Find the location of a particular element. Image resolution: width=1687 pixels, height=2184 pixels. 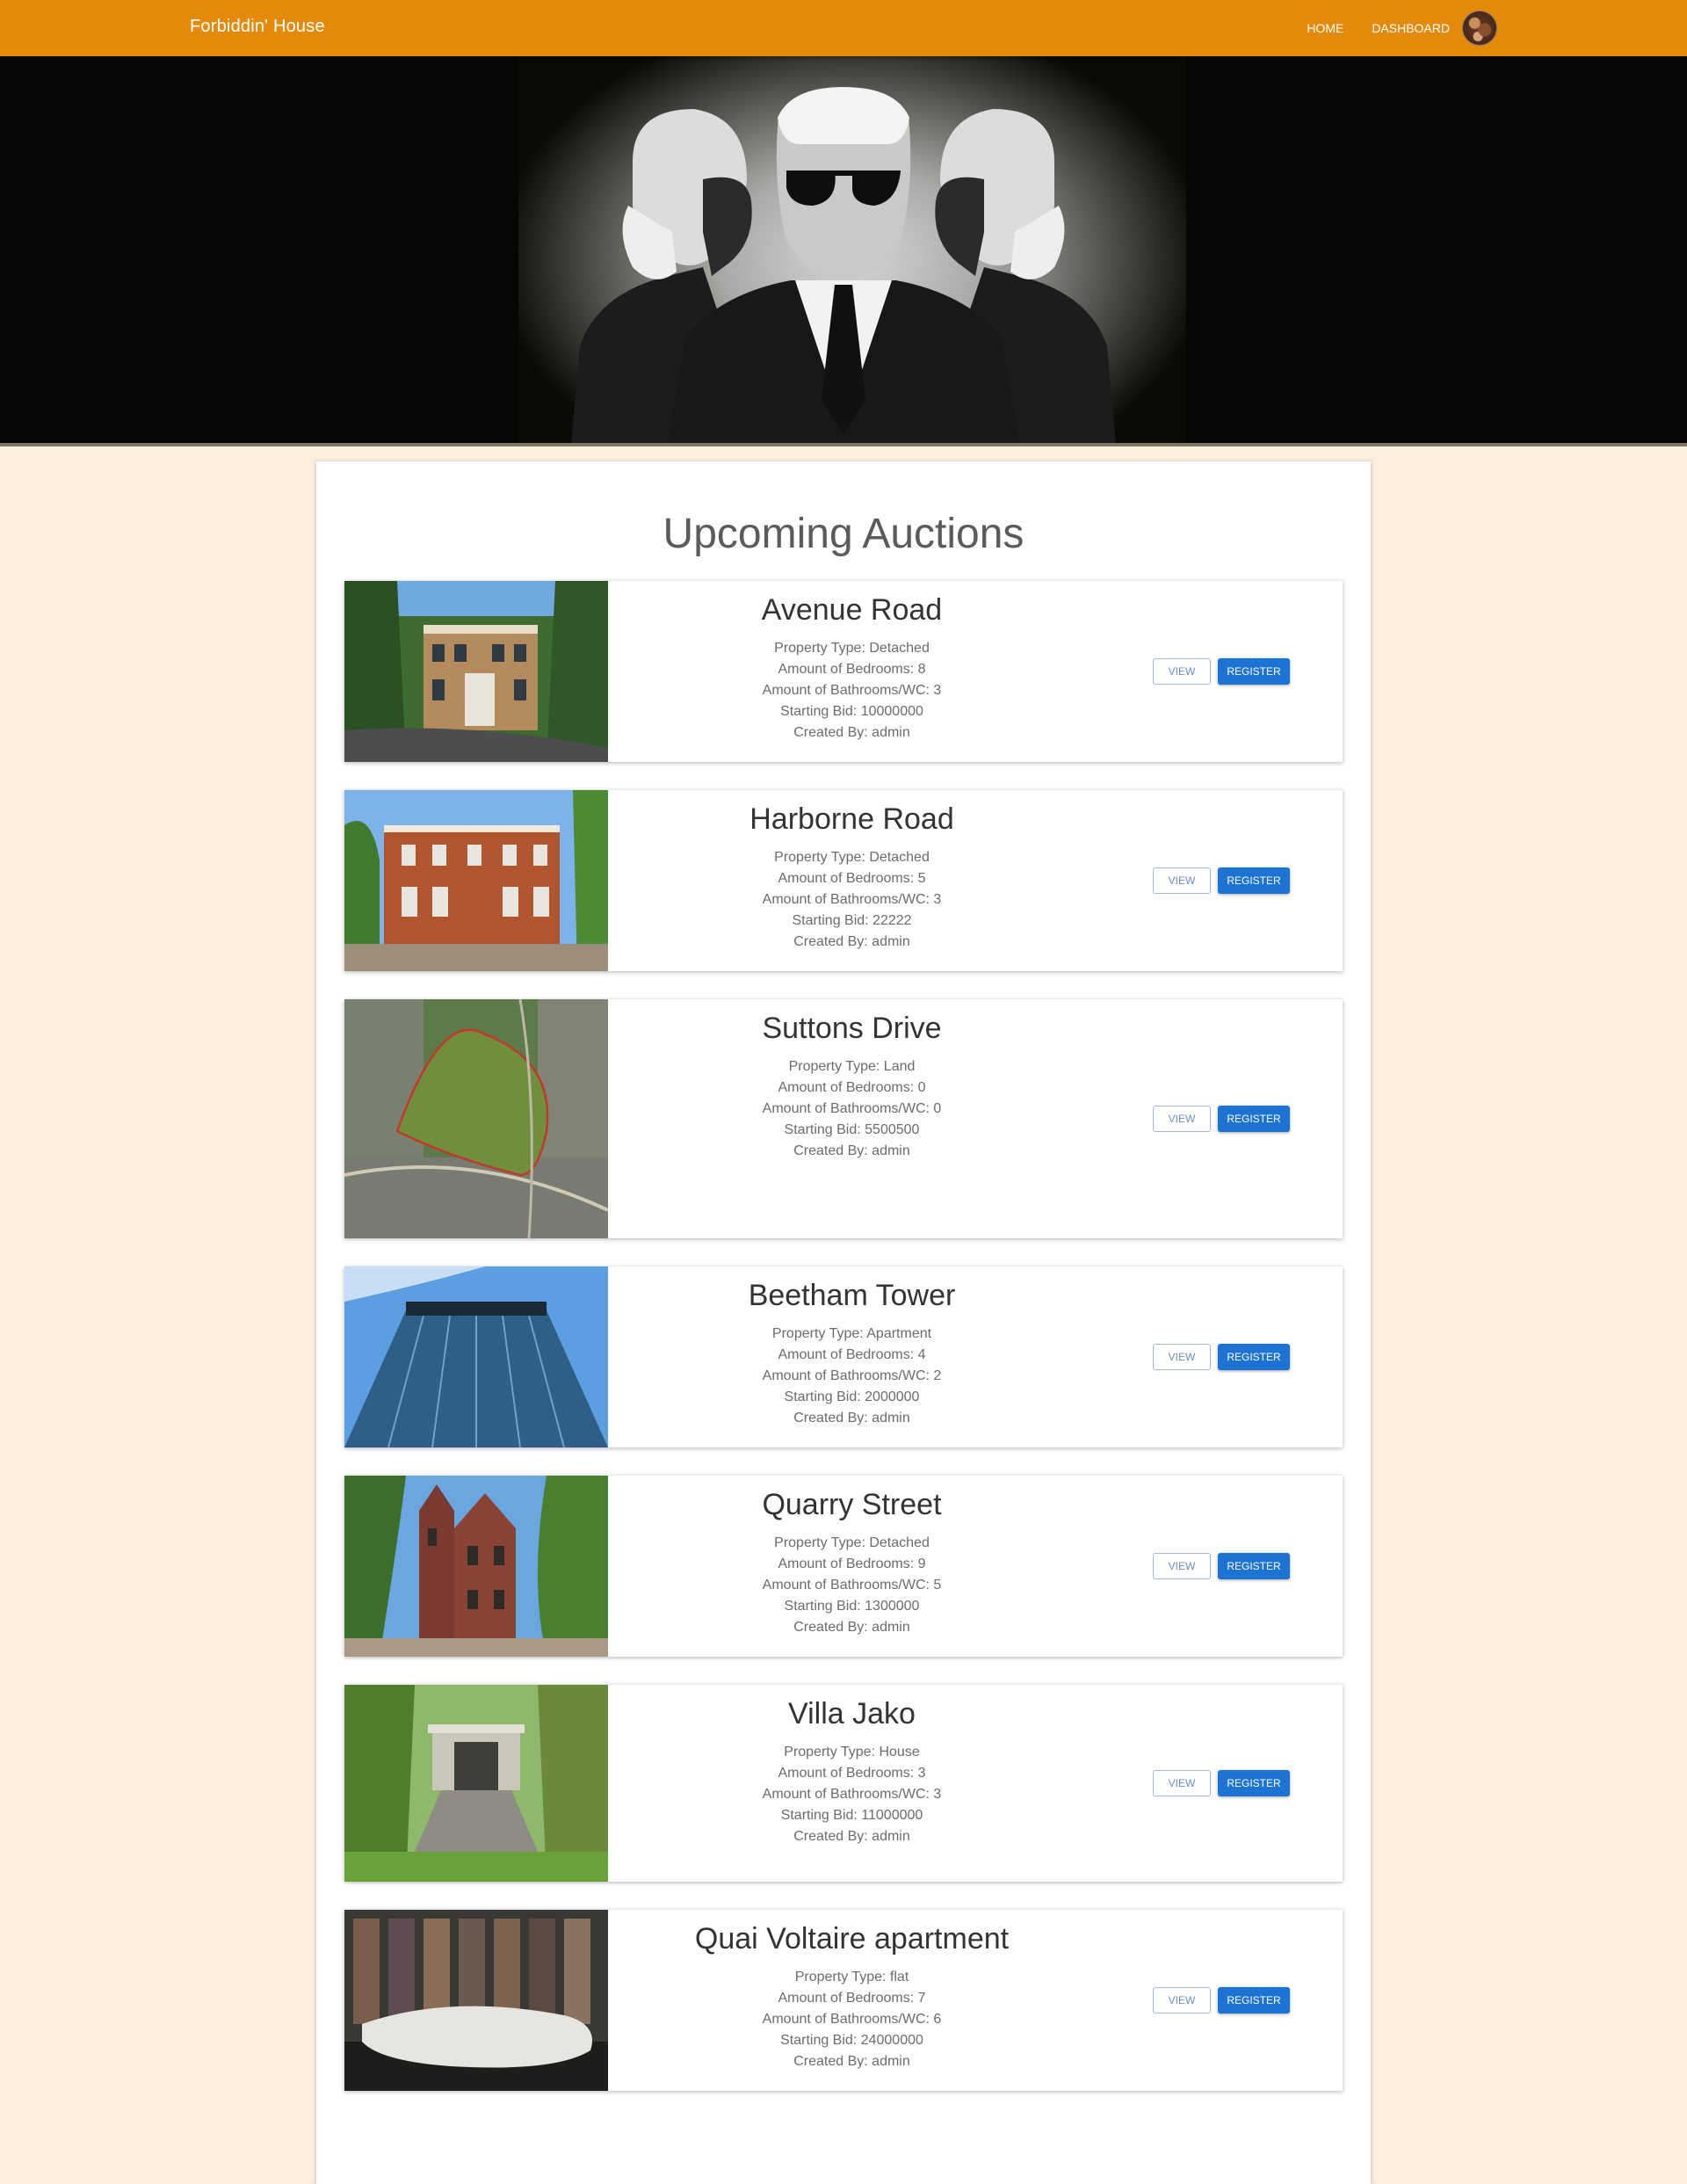

property-name: Harborne Road is located at coordinates (851, 819).